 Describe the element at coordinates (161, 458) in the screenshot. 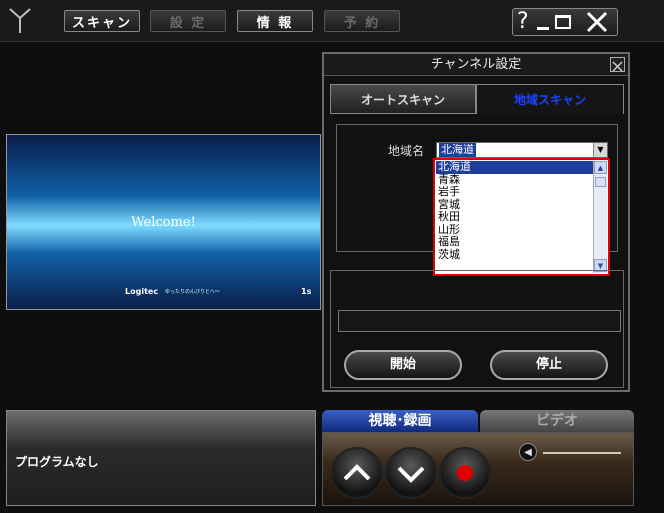

I see `program-info: プログラムなし` at that location.